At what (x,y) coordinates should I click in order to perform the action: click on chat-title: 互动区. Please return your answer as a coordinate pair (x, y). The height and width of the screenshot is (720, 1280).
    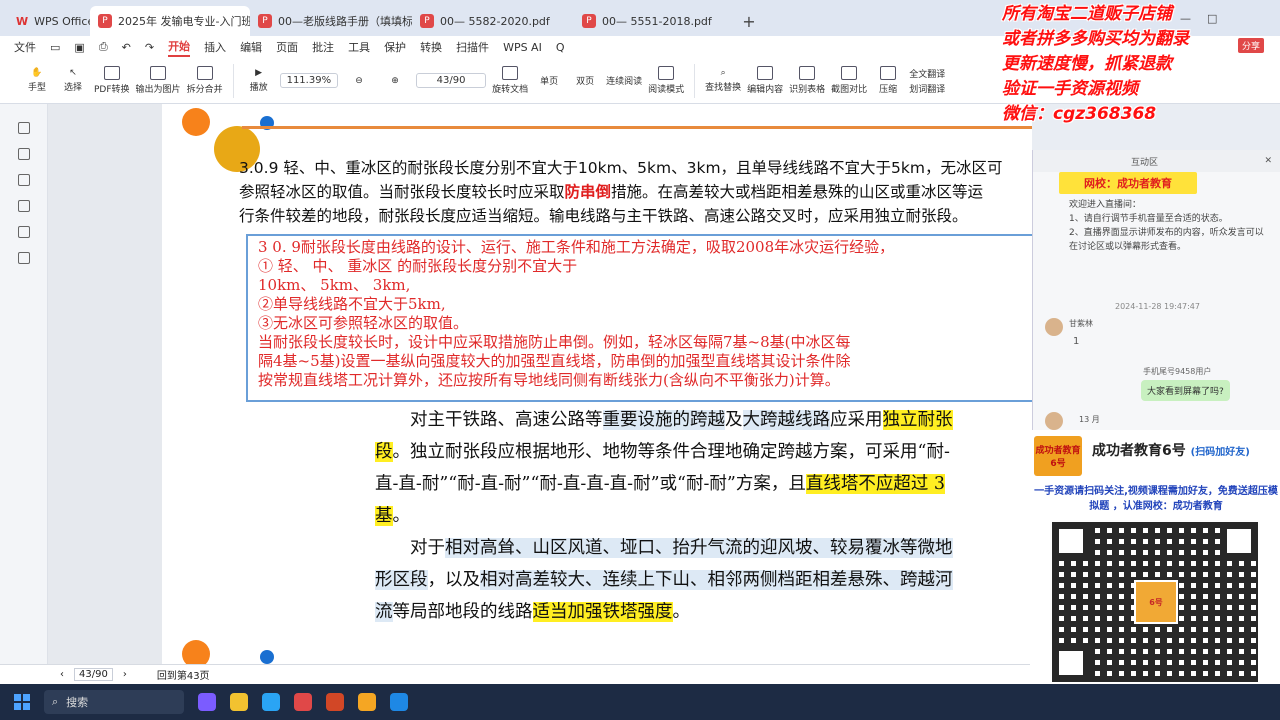
    Looking at the image, I should click on (1145, 162).